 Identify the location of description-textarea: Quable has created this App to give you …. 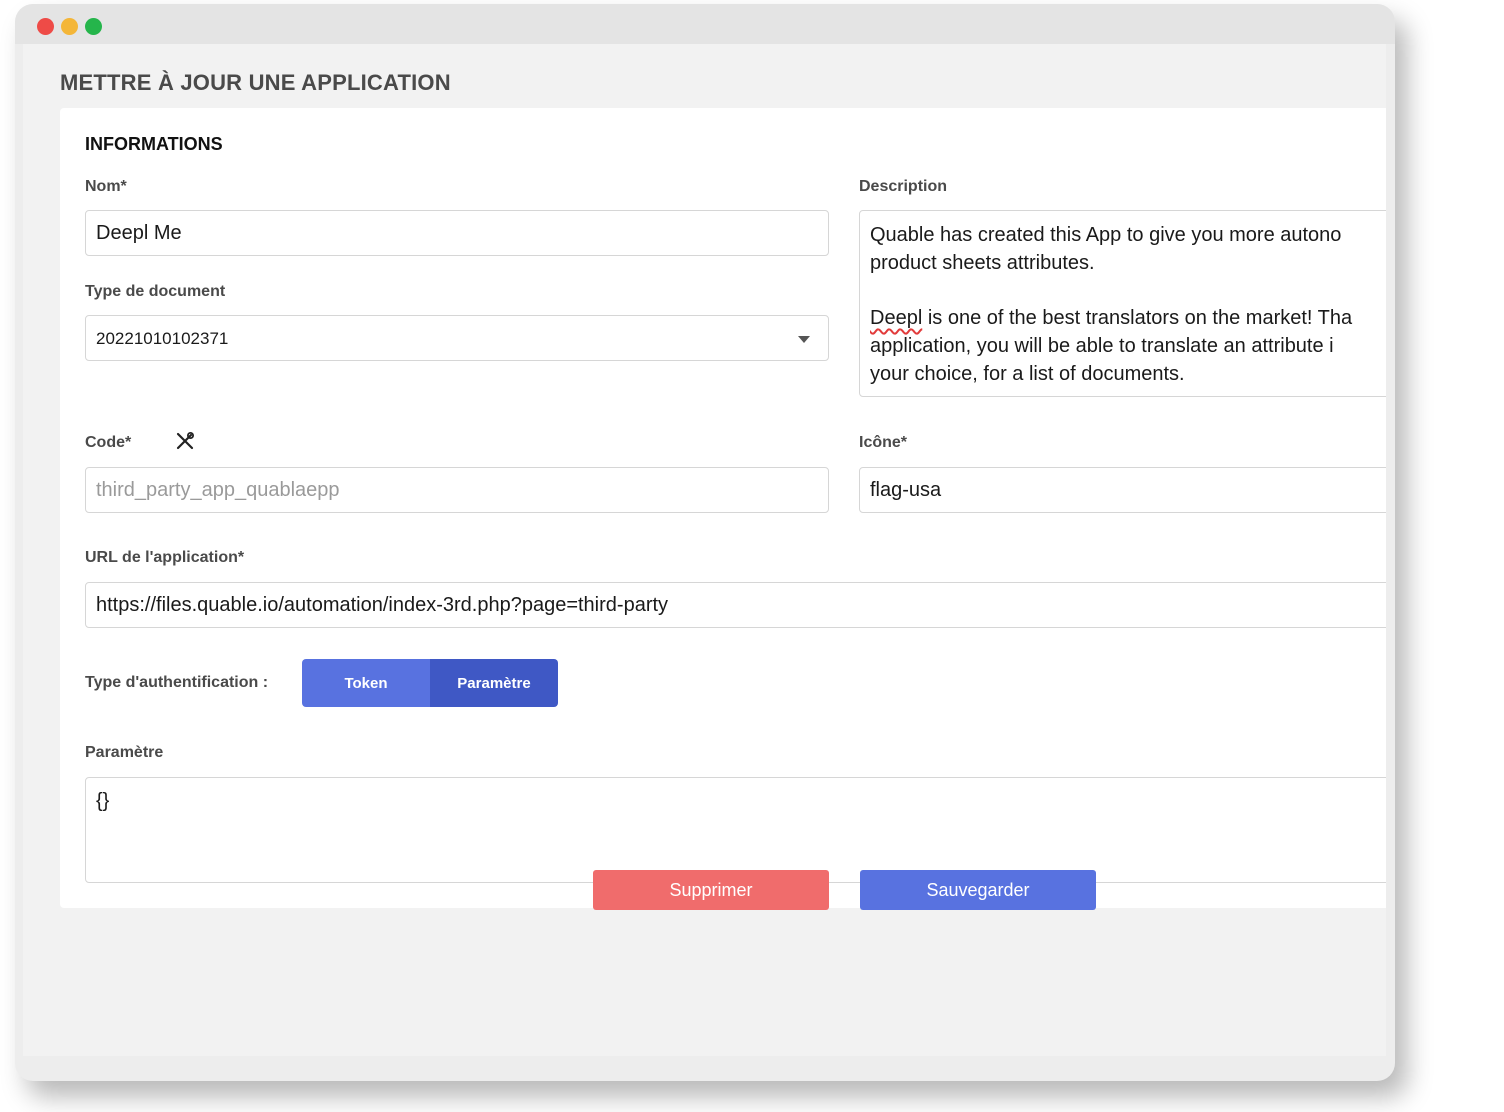
(1122, 303).